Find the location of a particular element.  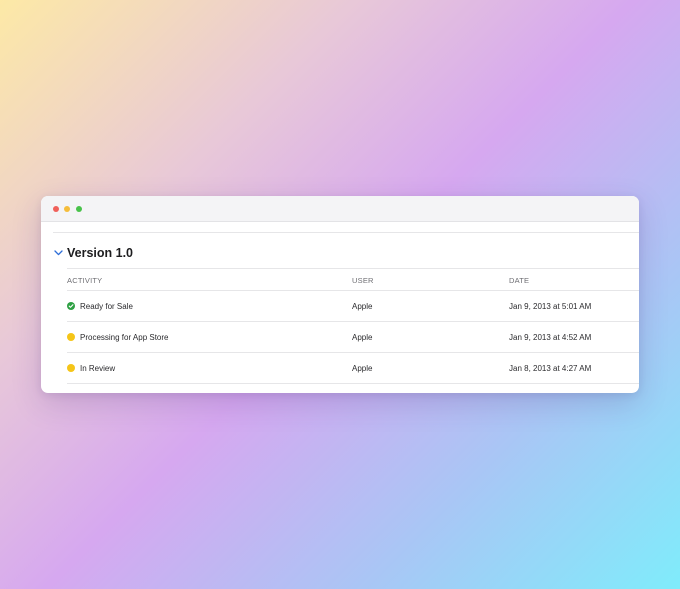

divider is located at coordinates (346, 232).